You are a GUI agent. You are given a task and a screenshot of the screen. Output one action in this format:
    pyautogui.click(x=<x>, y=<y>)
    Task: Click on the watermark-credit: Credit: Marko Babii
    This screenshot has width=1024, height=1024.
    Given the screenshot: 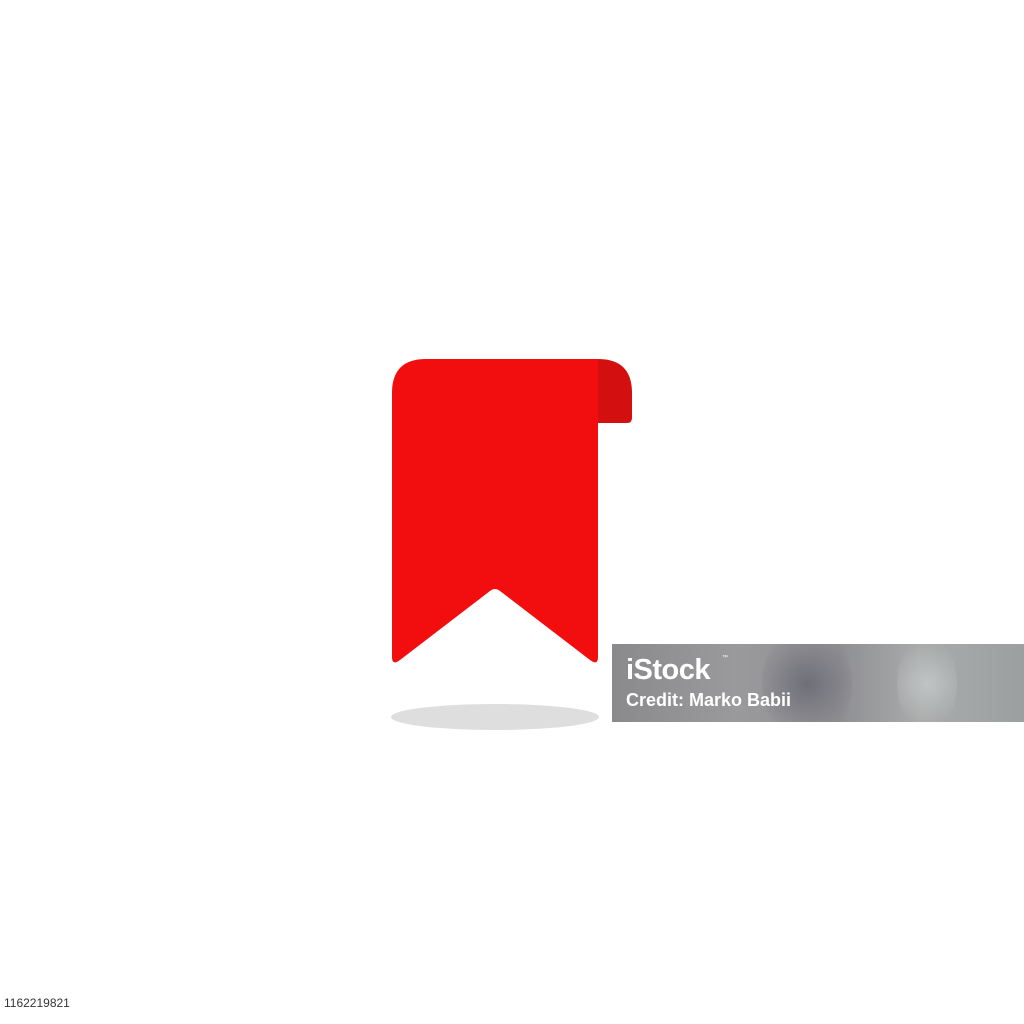 What is the action you would take?
    pyautogui.click(x=709, y=700)
    